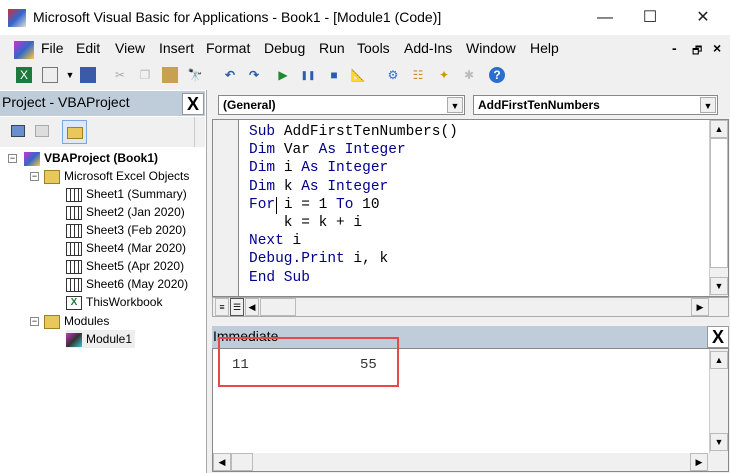 This screenshot has height=473, width=730. What do you see at coordinates (17, 18) in the screenshot?
I see `vba-app-icon` at bounding box center [17, 18].